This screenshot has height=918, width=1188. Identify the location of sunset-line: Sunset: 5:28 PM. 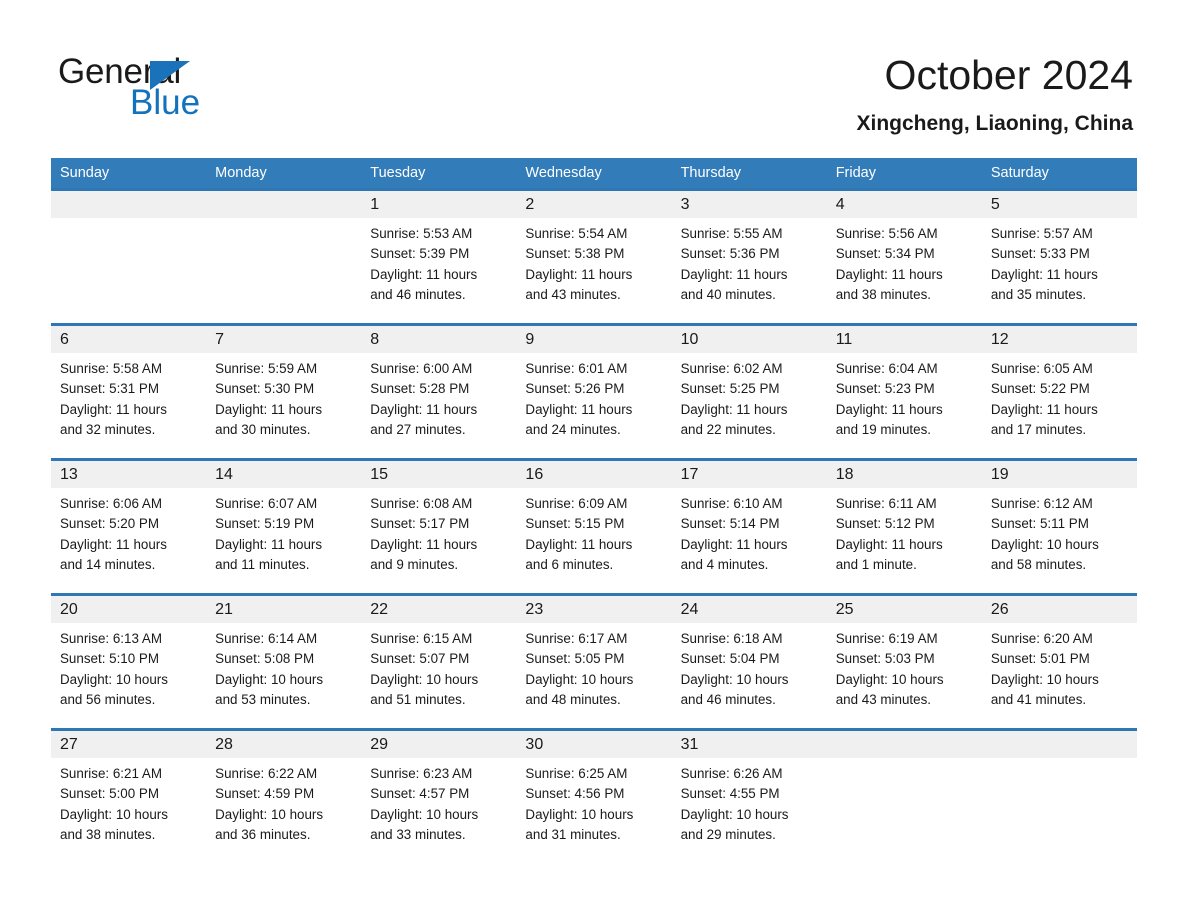
(420, 389).